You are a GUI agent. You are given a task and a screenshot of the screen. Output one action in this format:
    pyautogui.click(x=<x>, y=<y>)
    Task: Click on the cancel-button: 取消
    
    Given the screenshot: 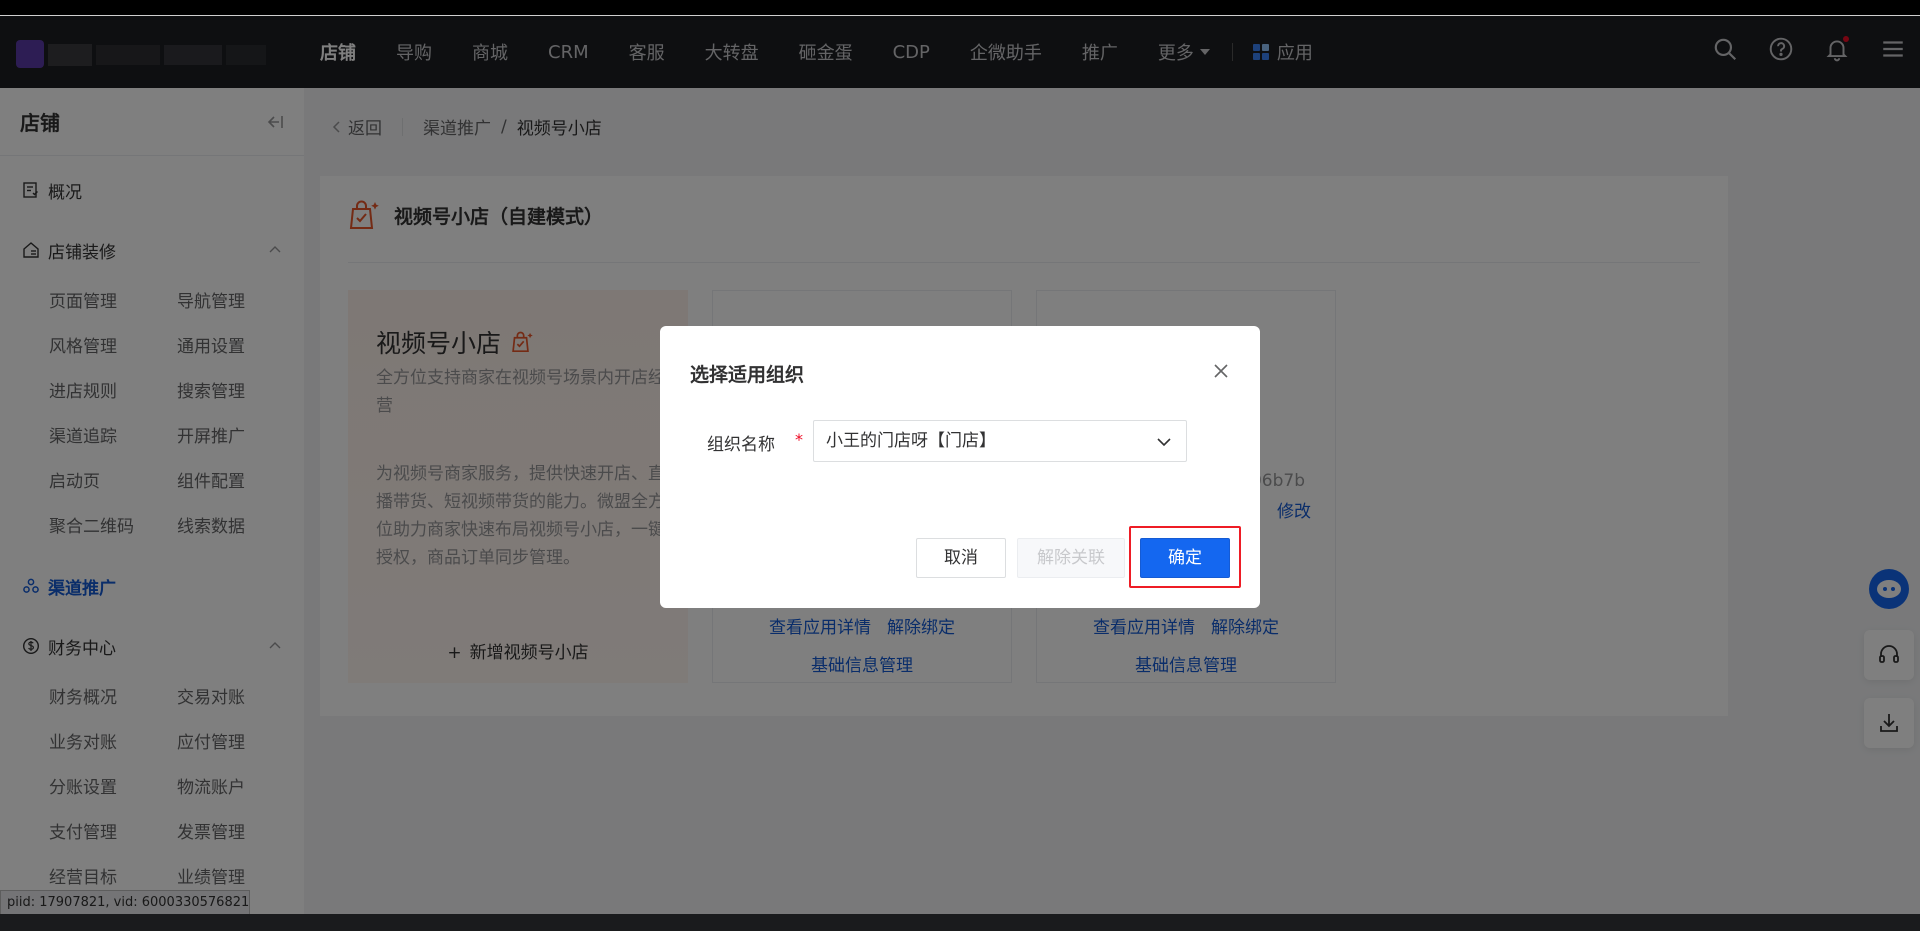 What is the action you would take?
    pyautogui.click(x=961, y=558)
    